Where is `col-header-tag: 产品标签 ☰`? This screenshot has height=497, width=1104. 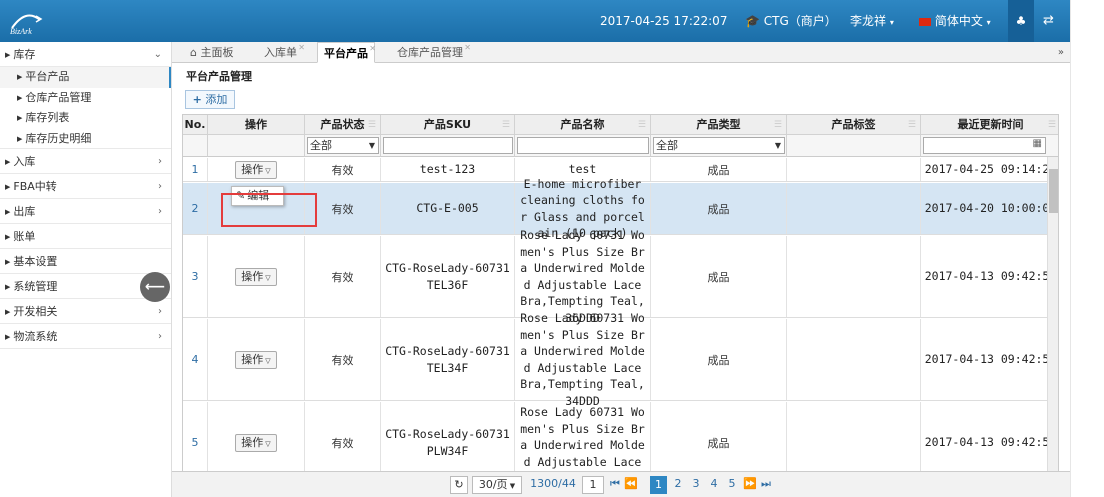 col-header-tag: 产品标签 ☰ is located at coordinates (854, 125).